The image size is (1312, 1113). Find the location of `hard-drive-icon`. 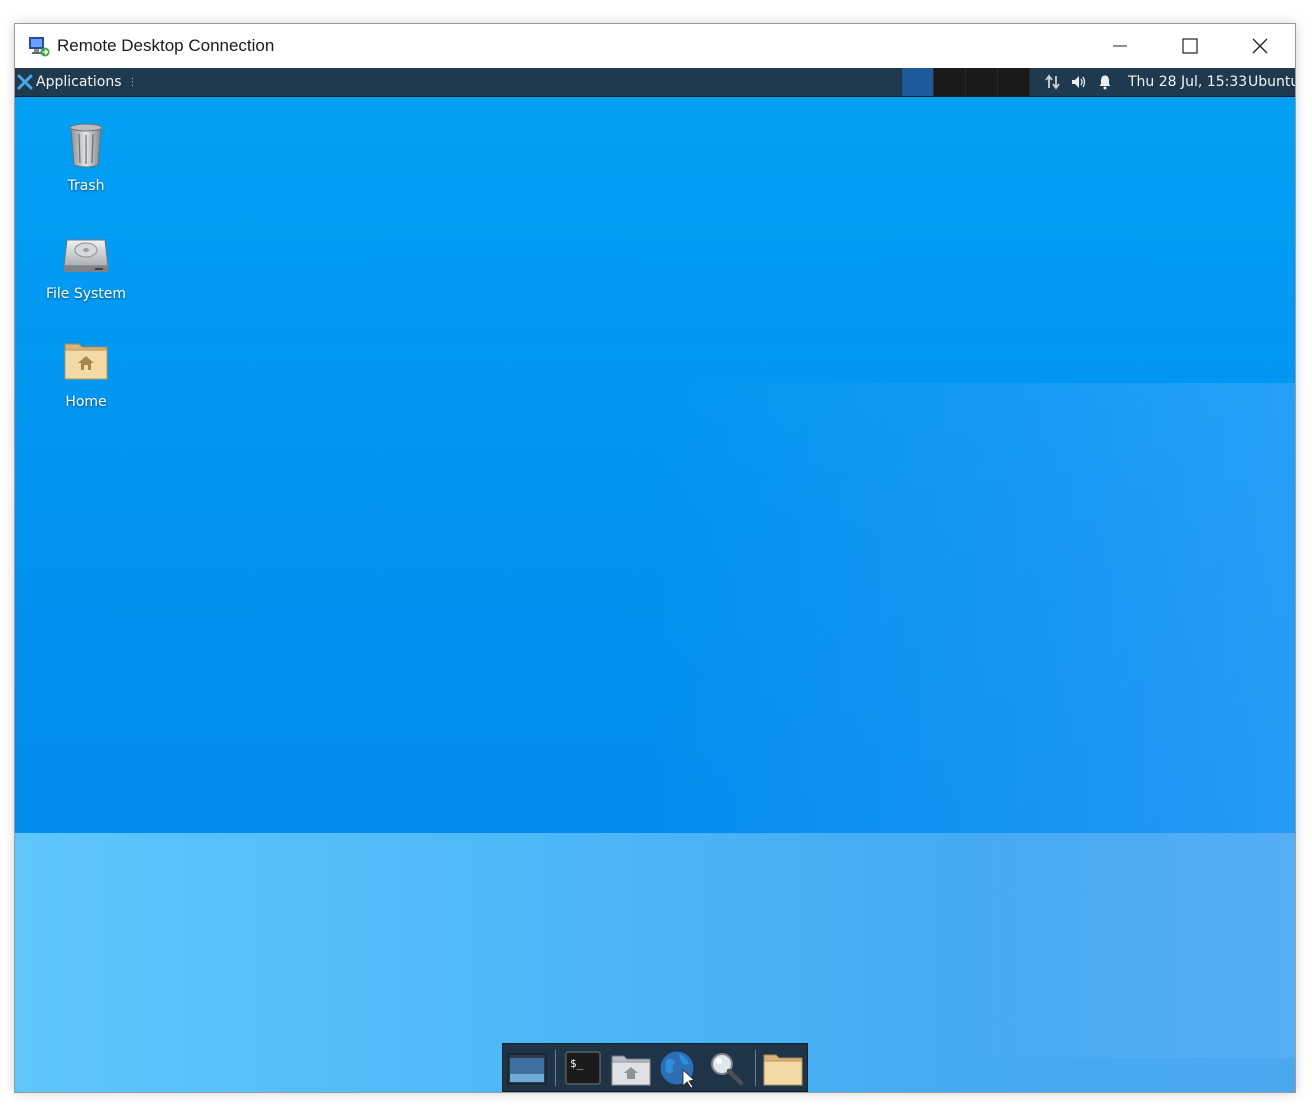

hard-drive-icon is located at coordinates (86, 255).